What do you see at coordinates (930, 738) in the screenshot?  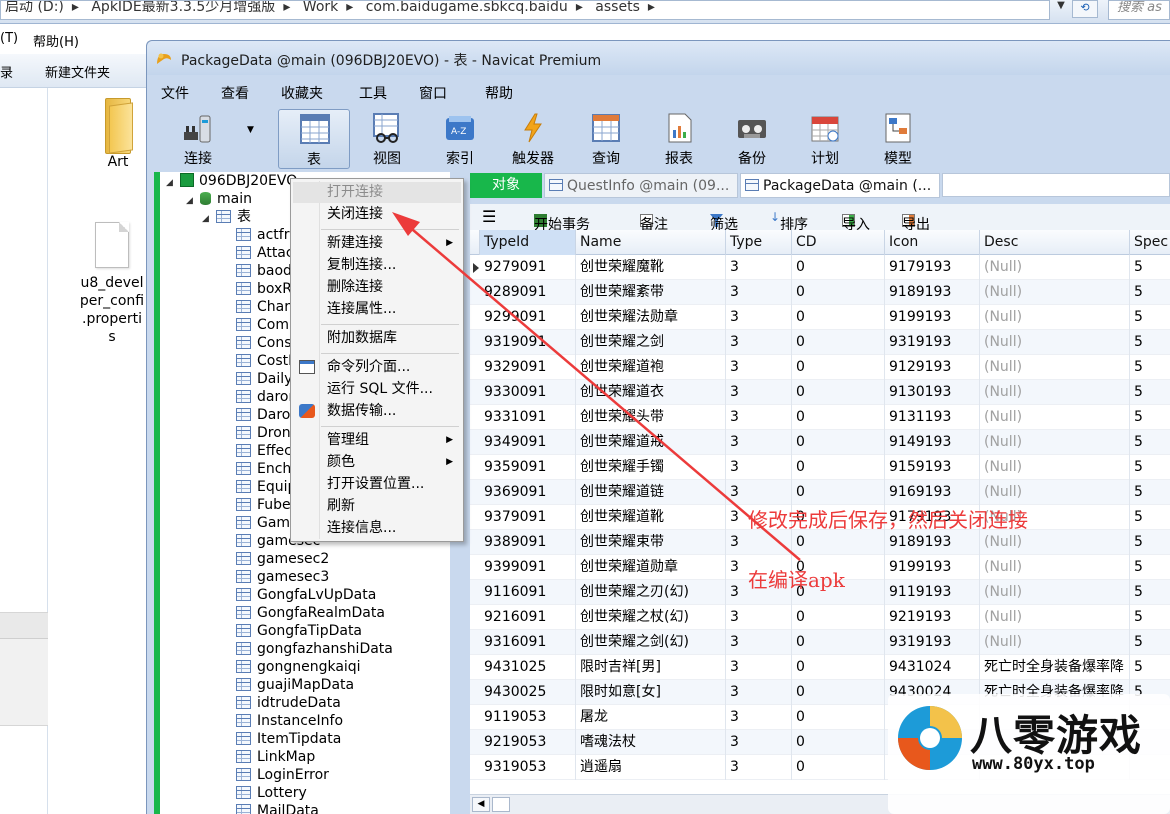 I see `swirl-logo-icon` at bounding box center [930, 738].